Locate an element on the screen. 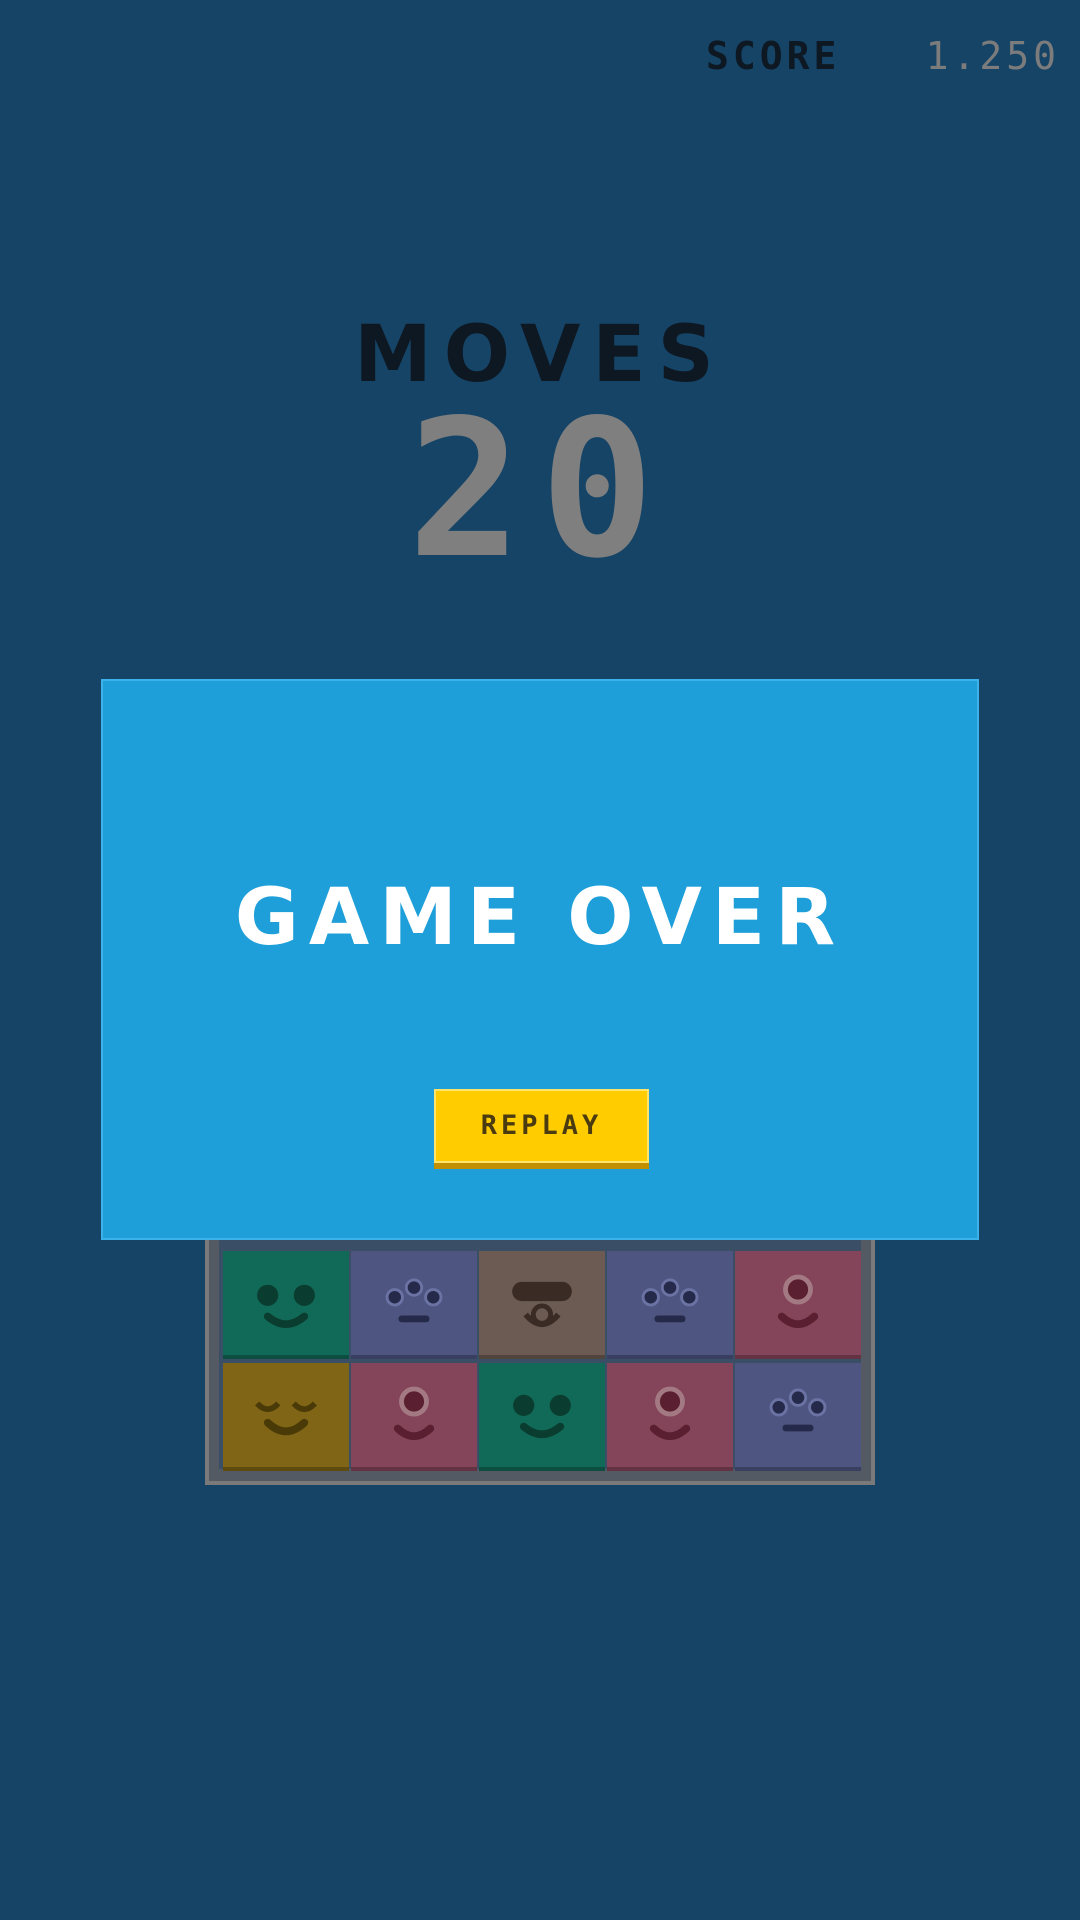 This screenshot has height=1920, width=1080. score-value: 1.250 is located at coordinates (992, 56).